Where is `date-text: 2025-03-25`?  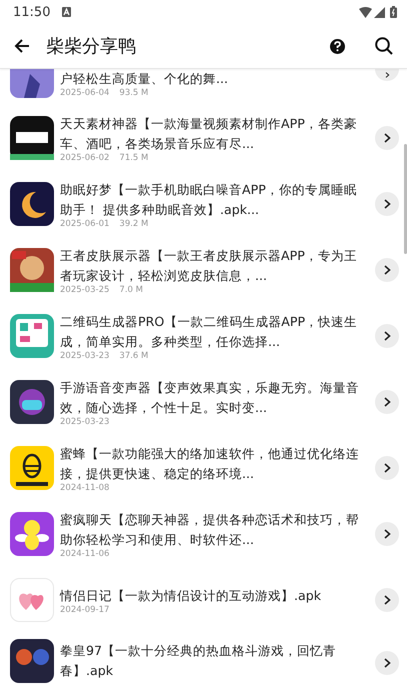 date-text: 2025-03-25 is located at coordinates (85, 290).